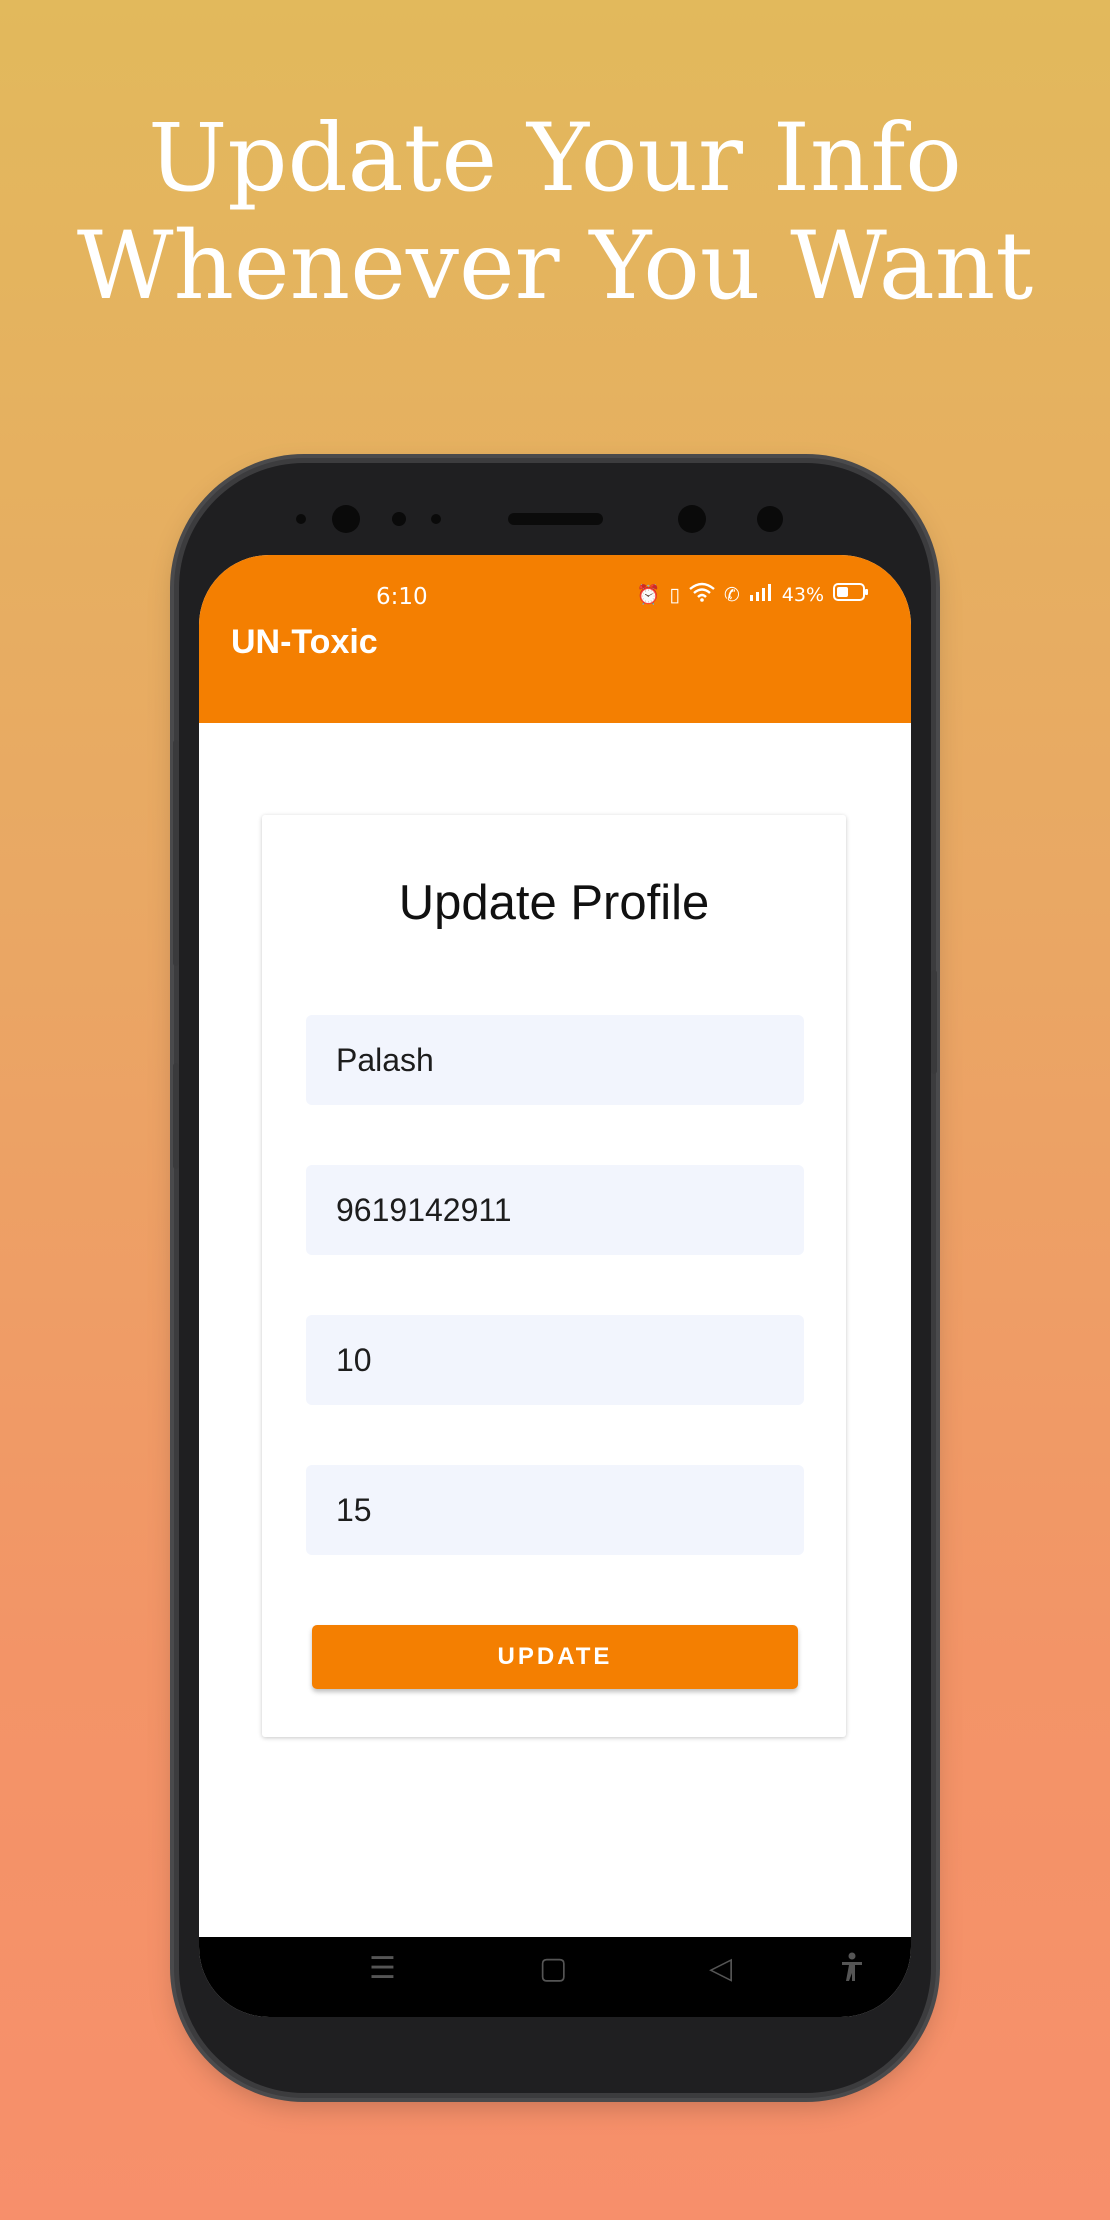 The height and width of the screenshot is (2220, 1110). I want to click on accessibility-icon, so click(852, 1971).